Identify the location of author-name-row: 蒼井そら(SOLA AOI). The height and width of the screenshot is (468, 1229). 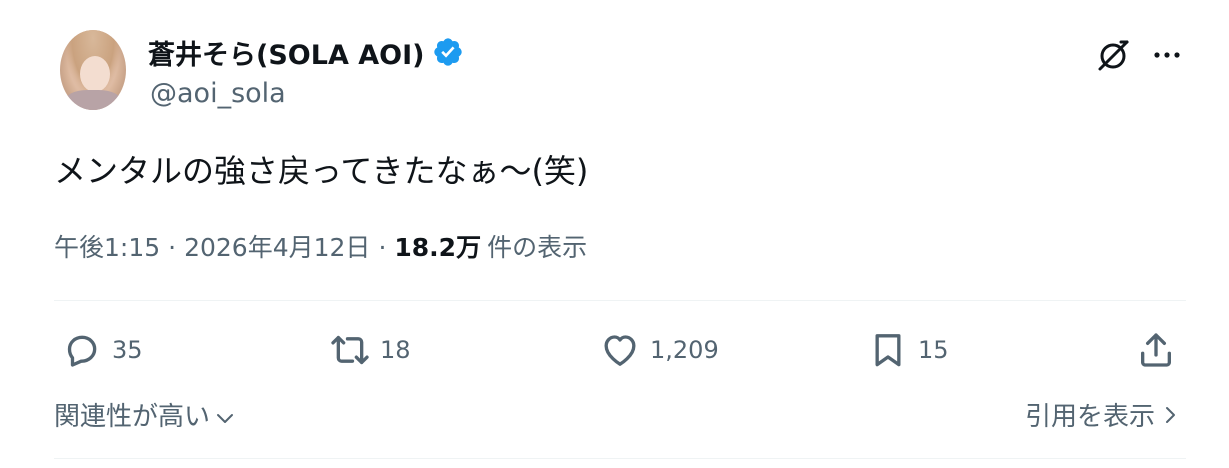
(306, 52).